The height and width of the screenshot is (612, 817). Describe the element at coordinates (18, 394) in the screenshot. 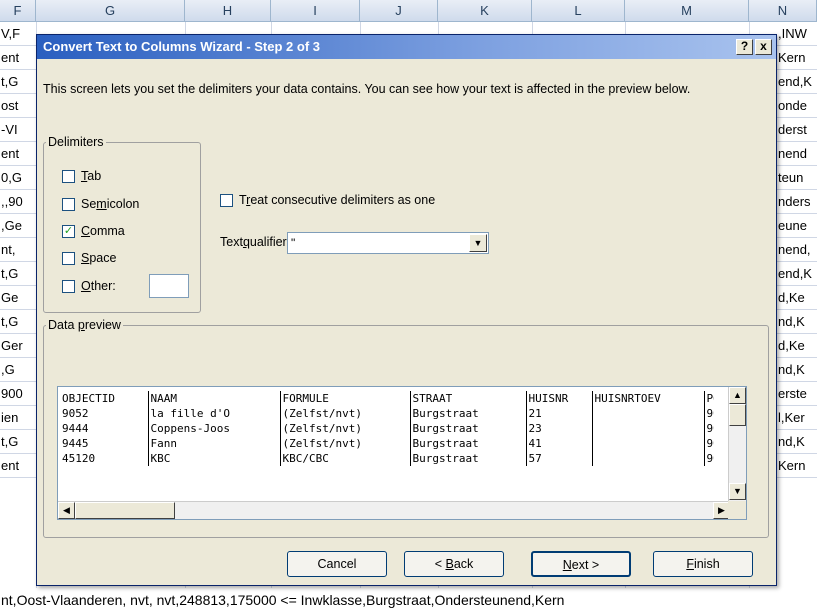

I see `cell-f: 900` at that location.